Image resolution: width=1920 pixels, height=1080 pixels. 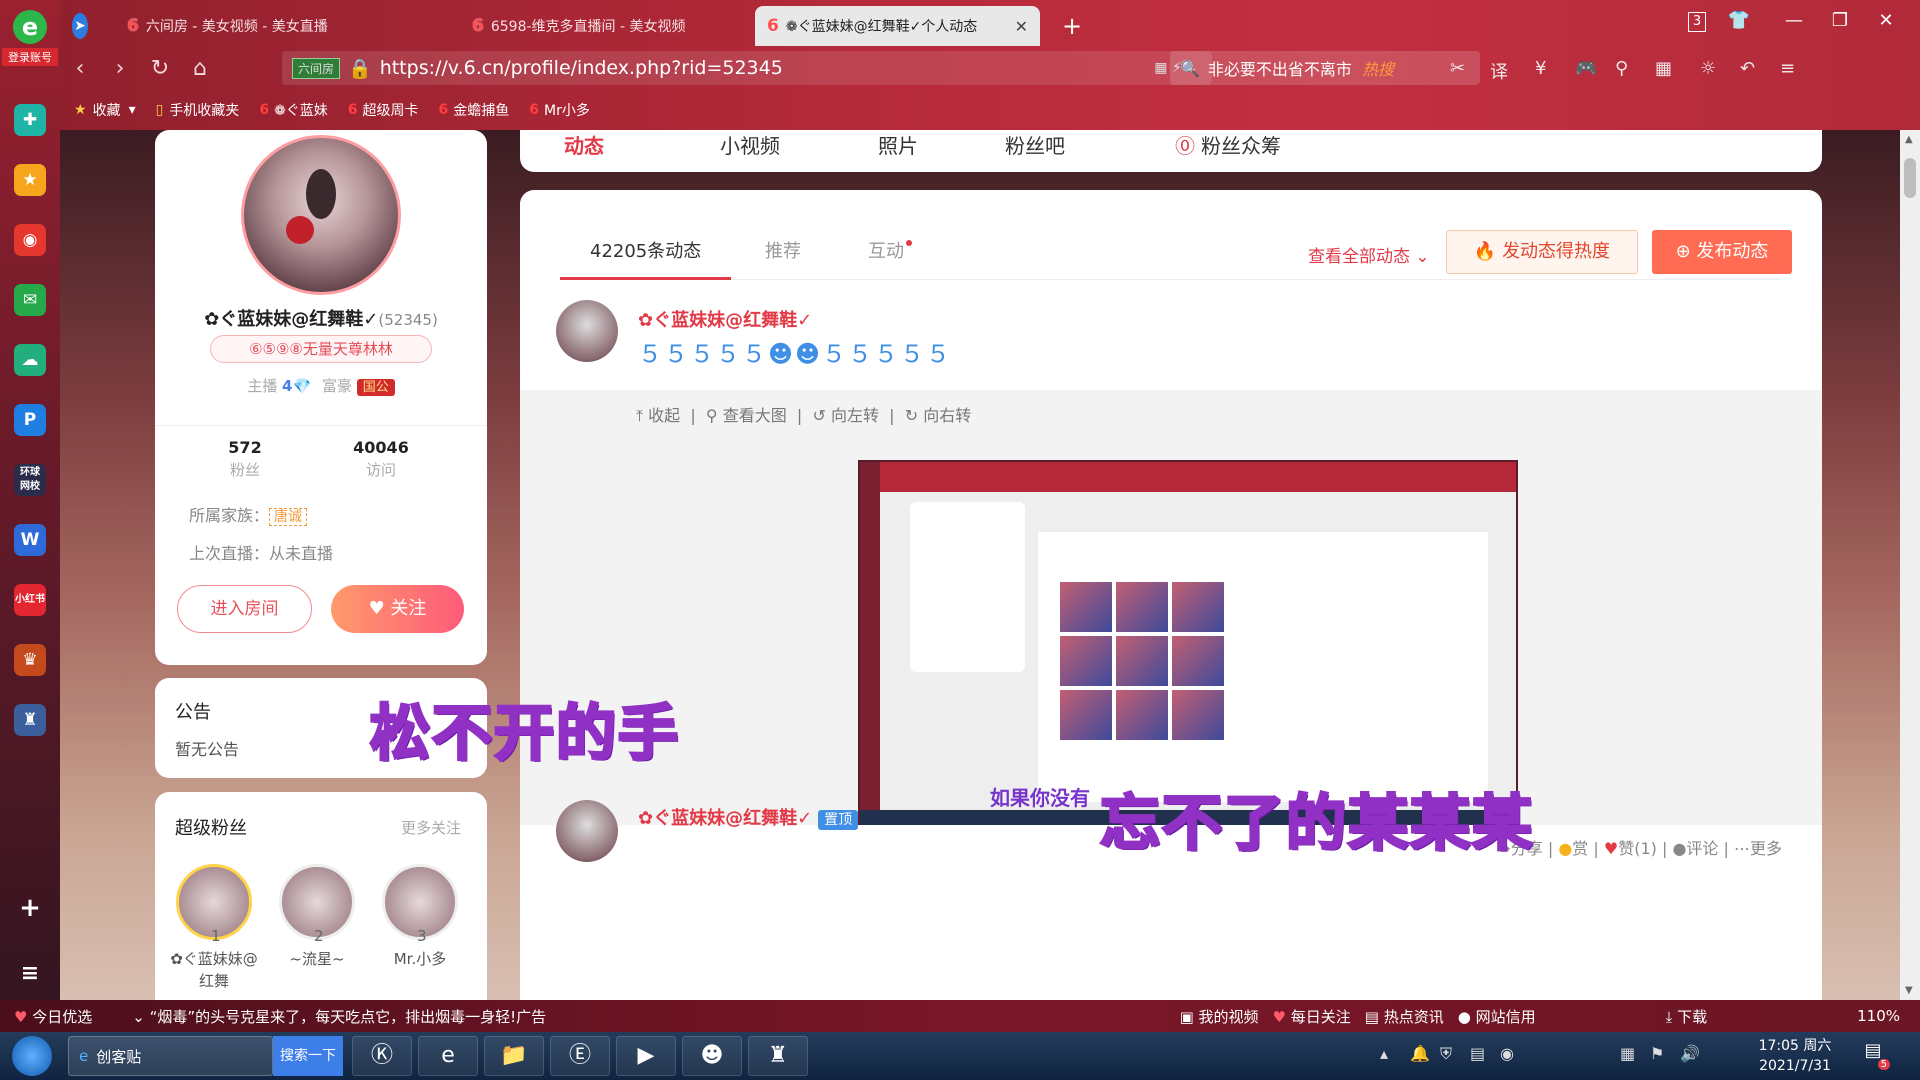 I want to click on post-hot-button: 🔥 发动态得热度, so click(x=1542, y=252).